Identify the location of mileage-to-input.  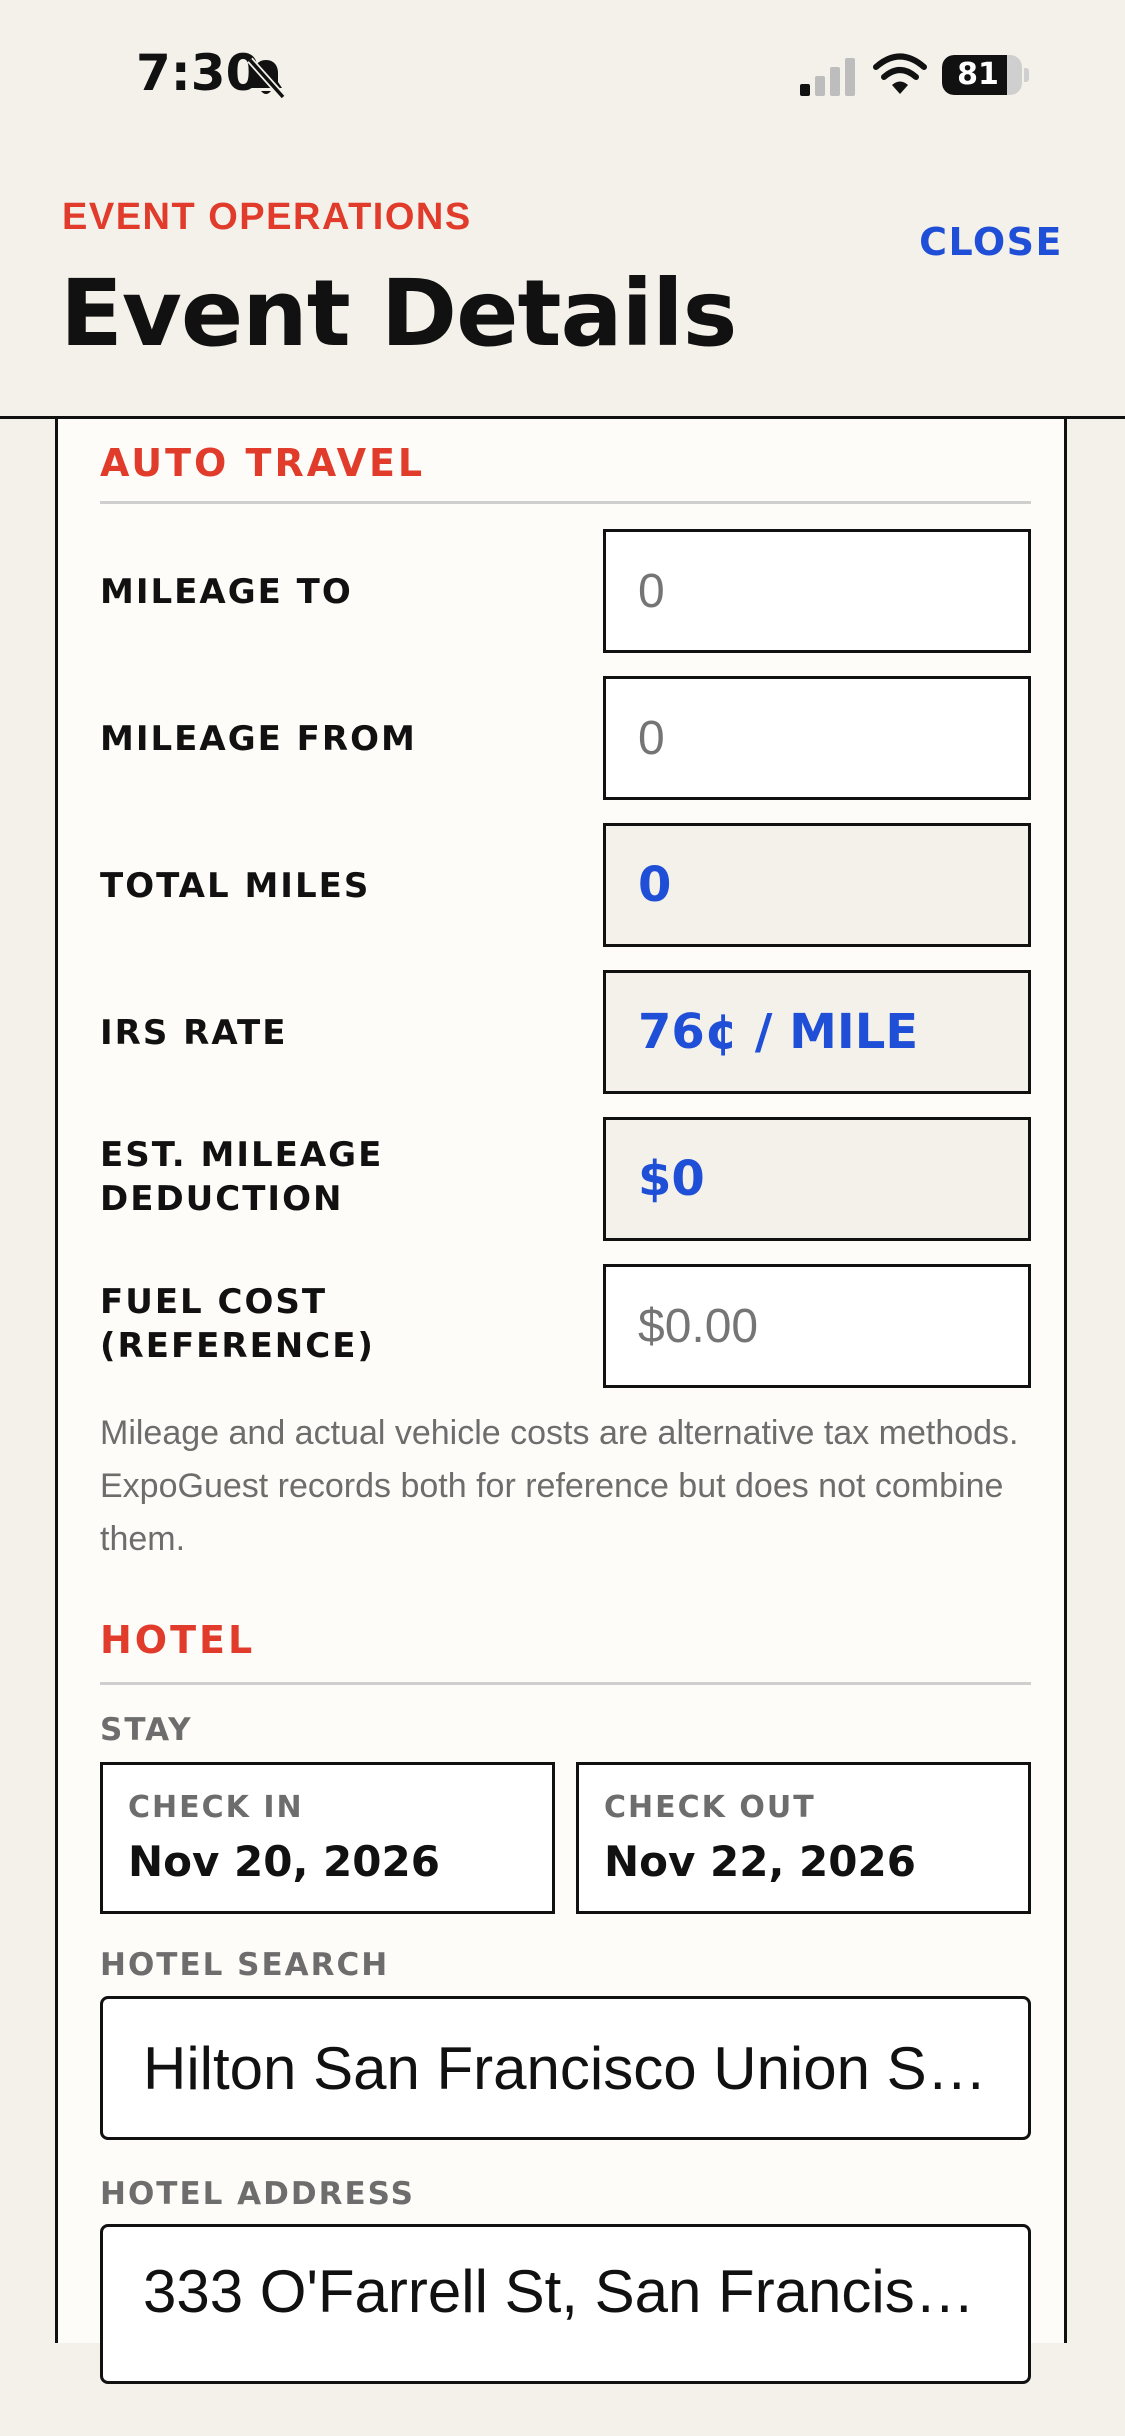
(833, 591).